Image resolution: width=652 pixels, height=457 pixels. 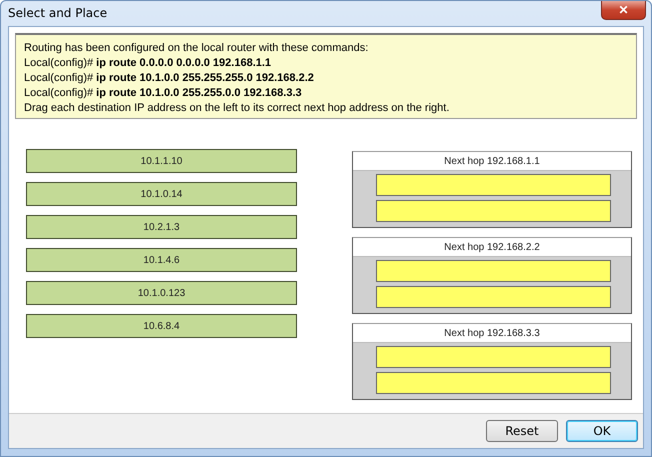 I want to click on ip-address-tile: 10.2.1.3, so click(x=161, y=227).